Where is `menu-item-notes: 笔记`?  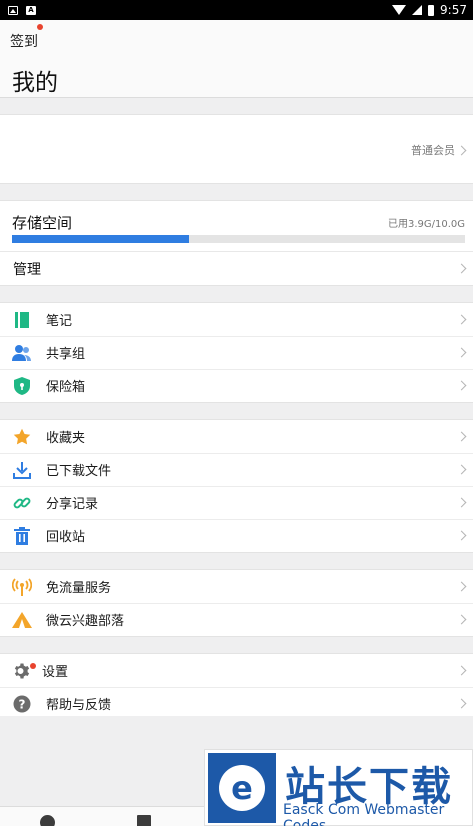
menu-item-notes: 笔记 is located at coordinates (236, 319).